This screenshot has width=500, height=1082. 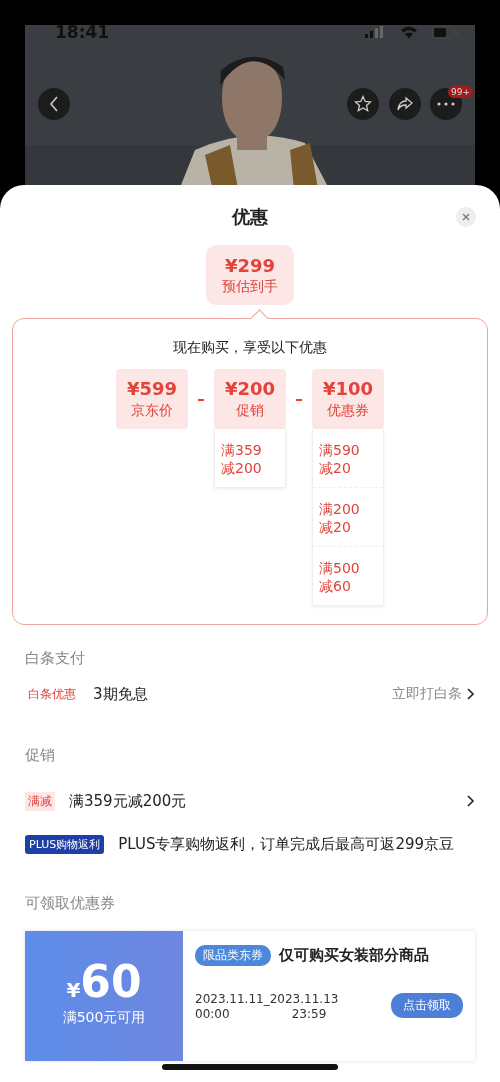 I want to click on promotion-text: 满359元减200元, so click(x=128, y=801).